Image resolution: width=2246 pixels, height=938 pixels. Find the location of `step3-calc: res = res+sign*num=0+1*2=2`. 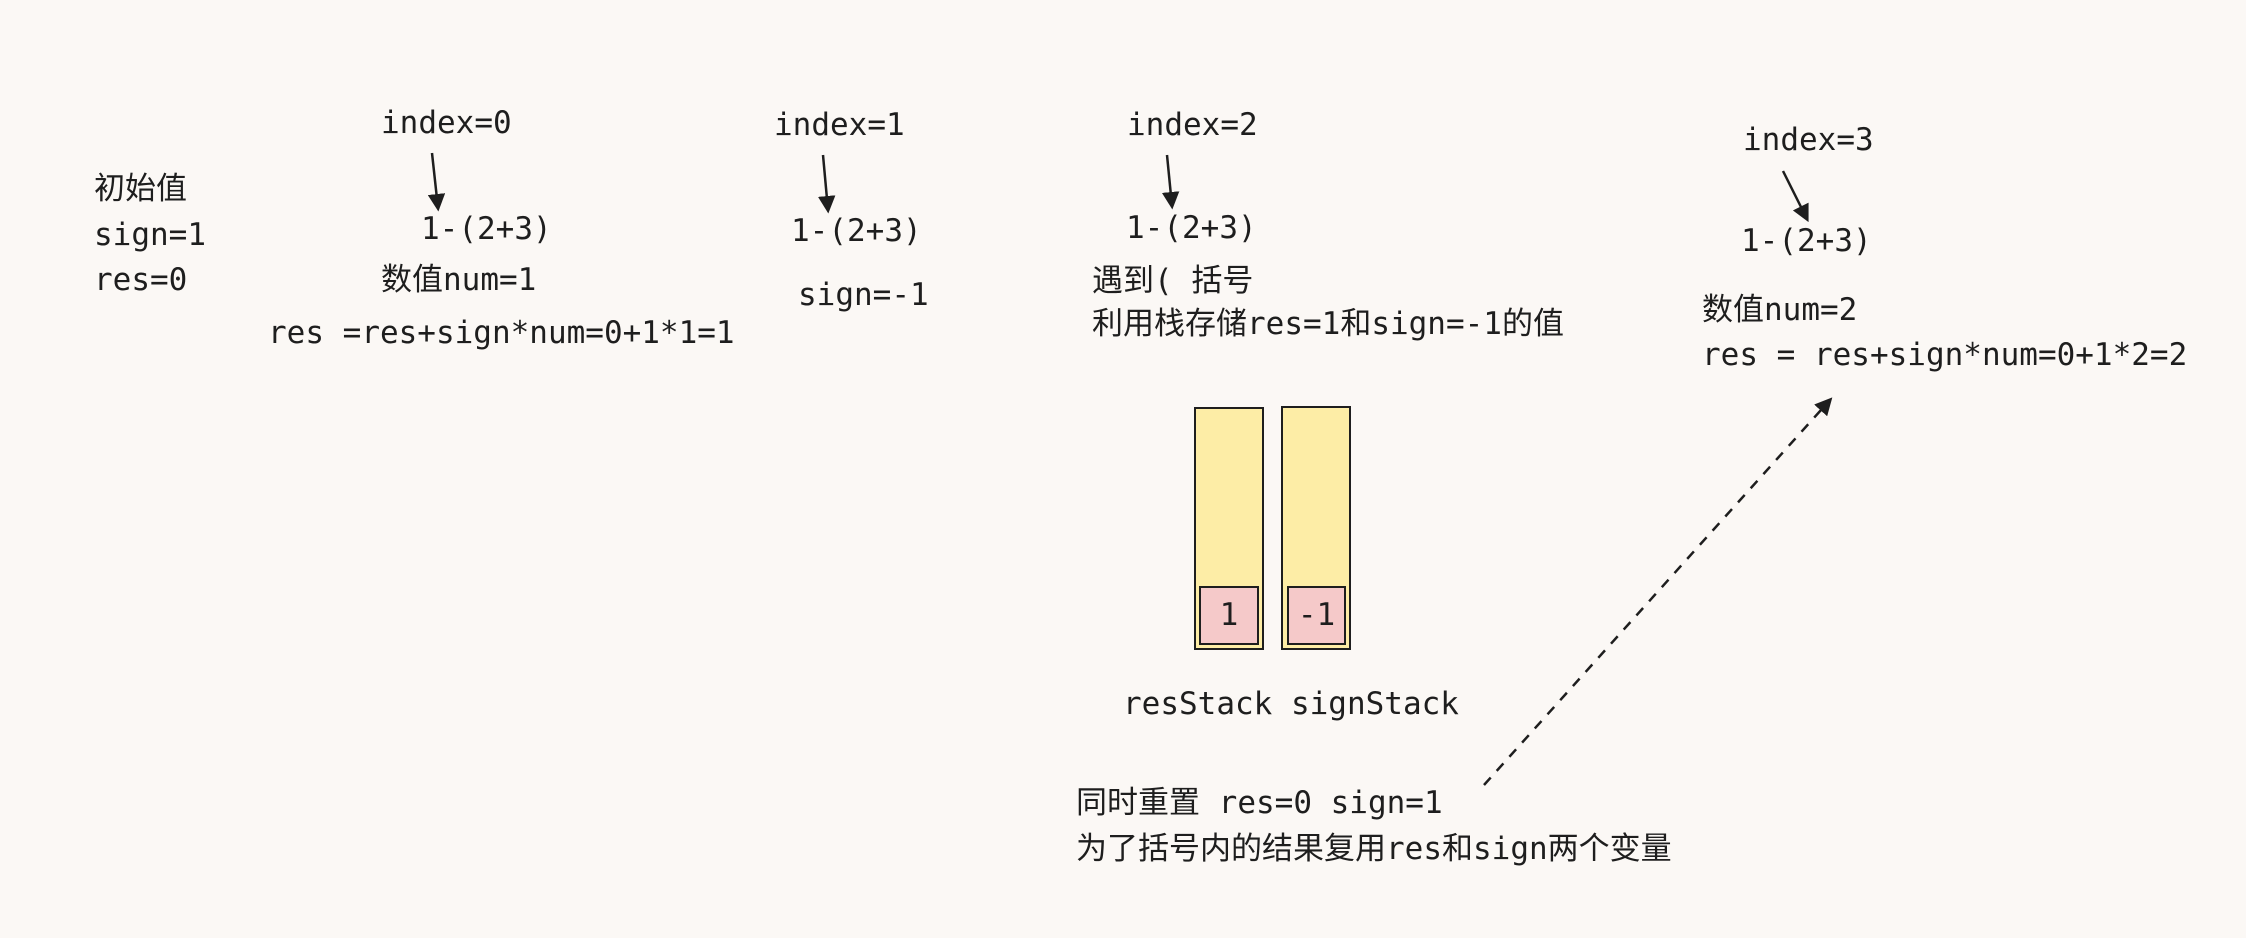

step3-calc: res = res+sign*num=0+1*2=2 is located at coordinates (1945, 355).